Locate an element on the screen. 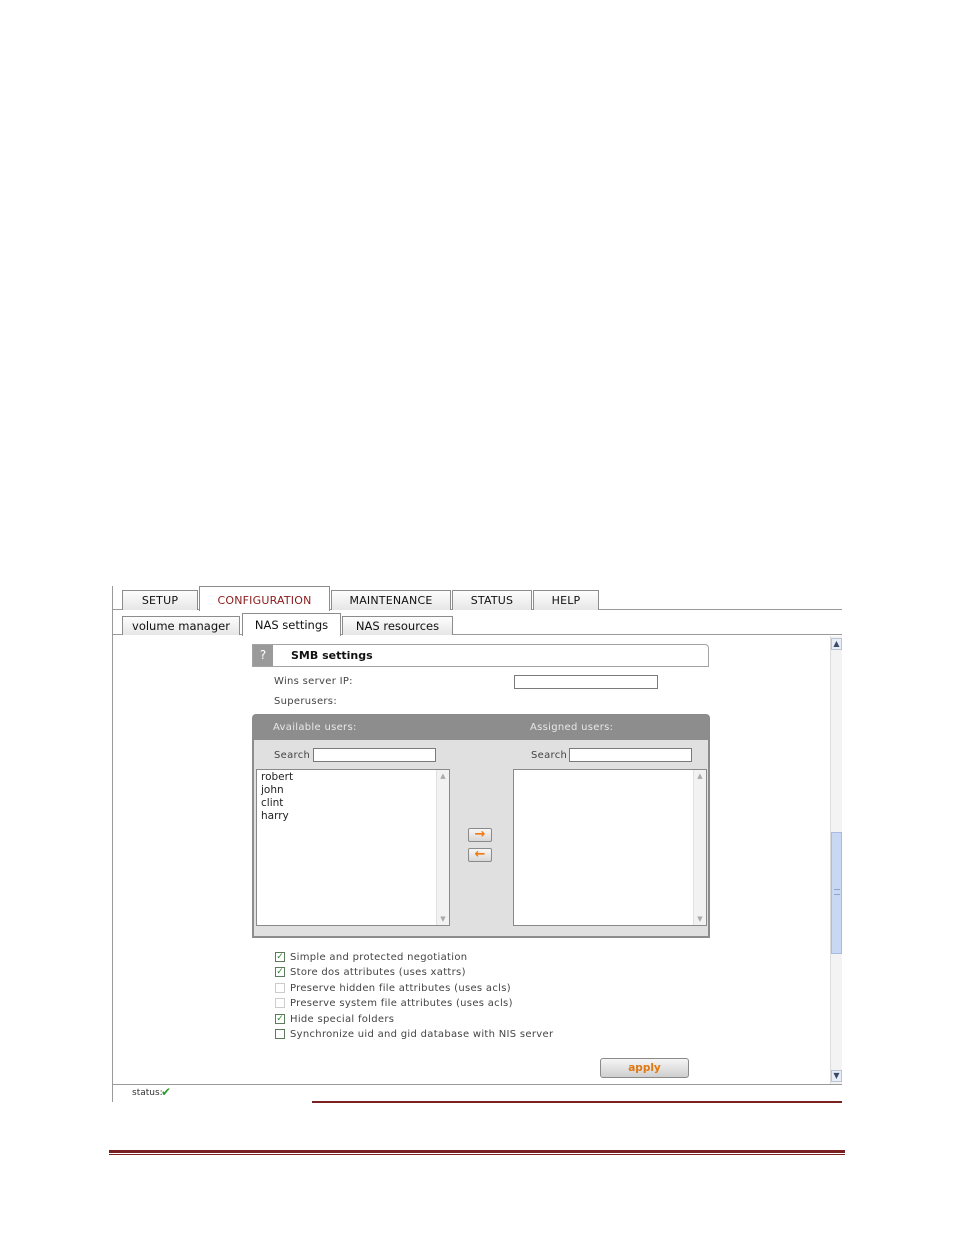 The height and width of the screenshot is (1235, 954). assigned-users-list: ▲ ▼ is located at coordinates (610, 847).